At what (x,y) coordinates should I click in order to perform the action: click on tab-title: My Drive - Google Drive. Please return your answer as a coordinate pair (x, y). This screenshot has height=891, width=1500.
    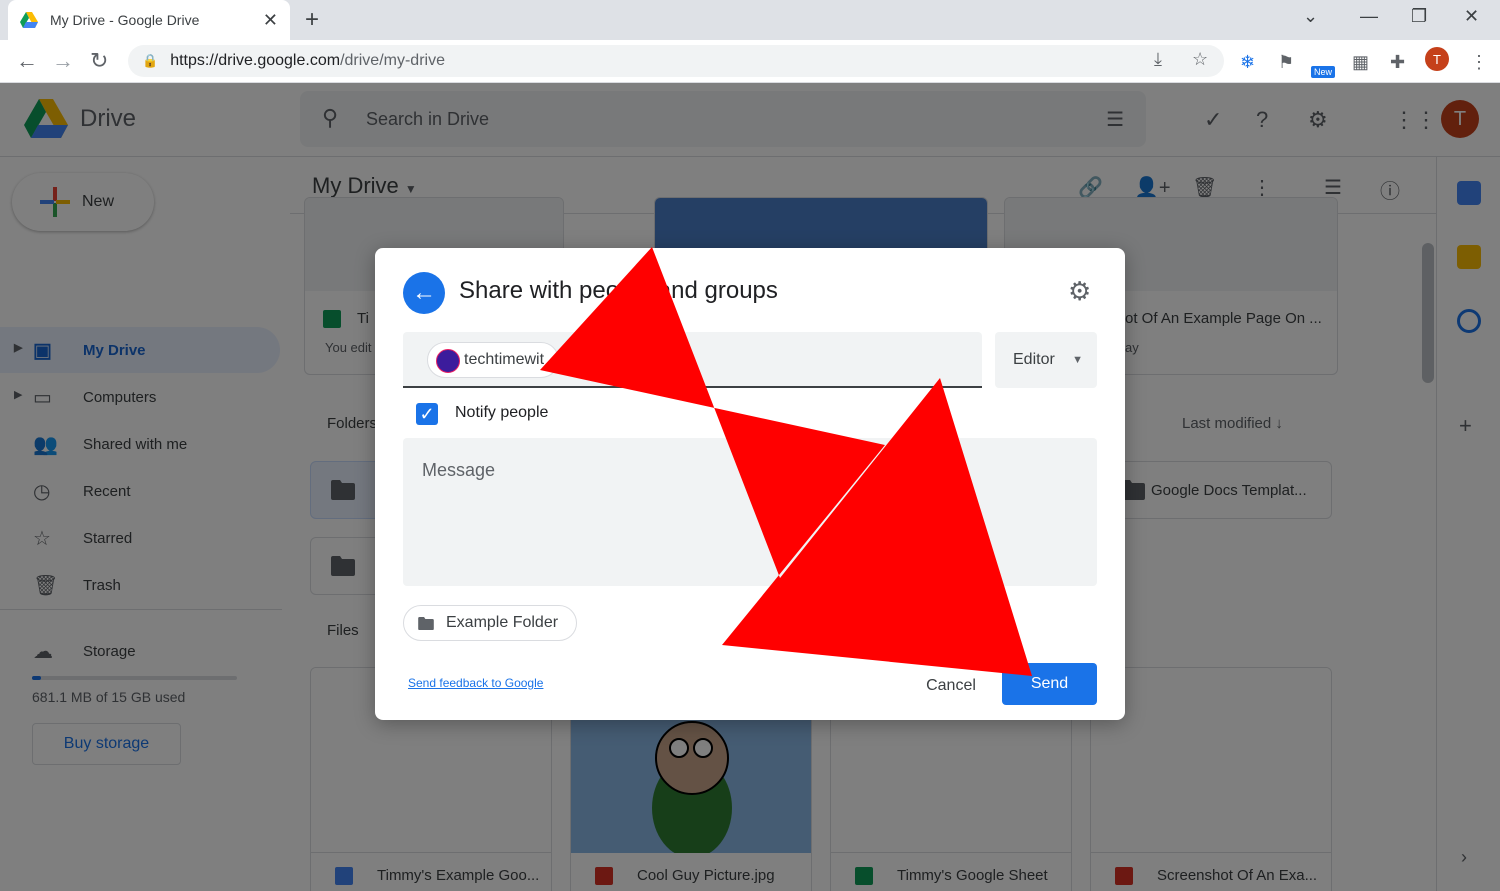
    Looking at the image, I should click on (125, 20).